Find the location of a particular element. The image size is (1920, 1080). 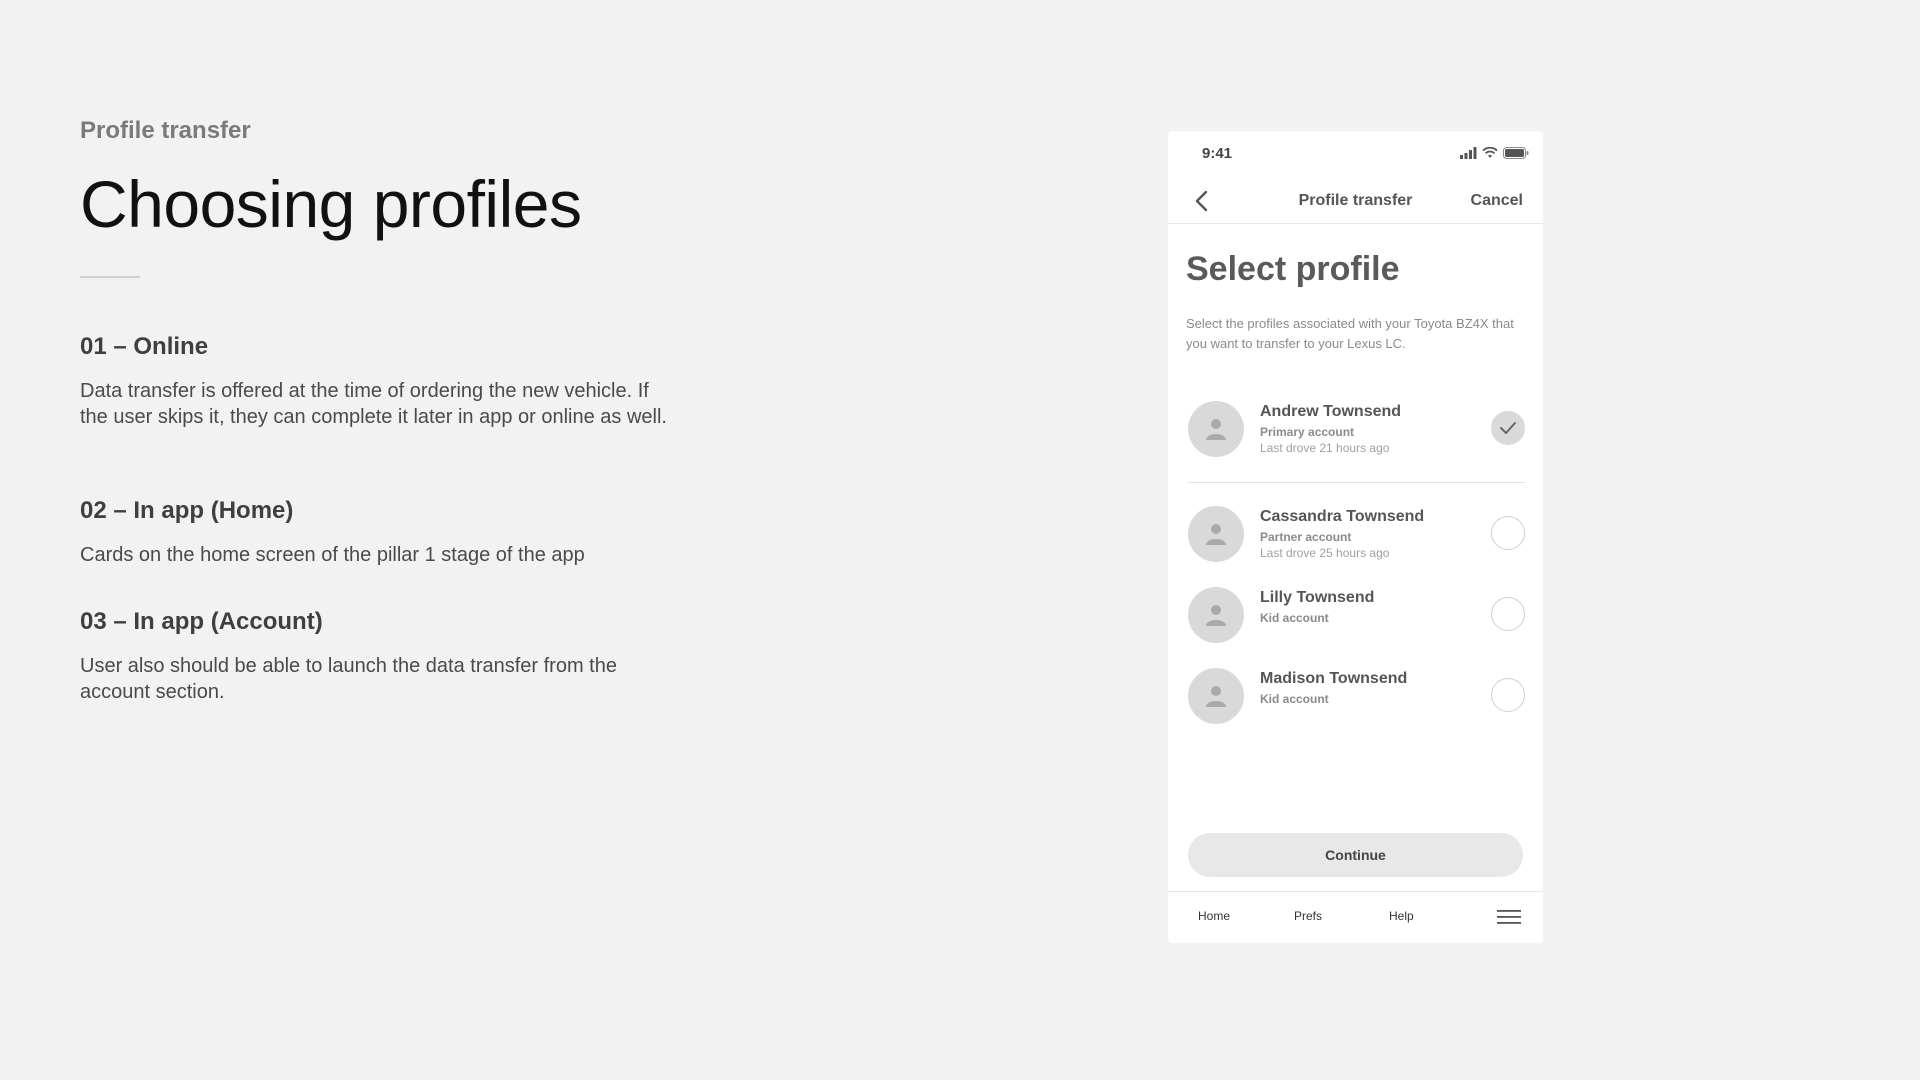

profile-last-drove: Last drove 21 hours ago is located at coordinates (1325, 448).